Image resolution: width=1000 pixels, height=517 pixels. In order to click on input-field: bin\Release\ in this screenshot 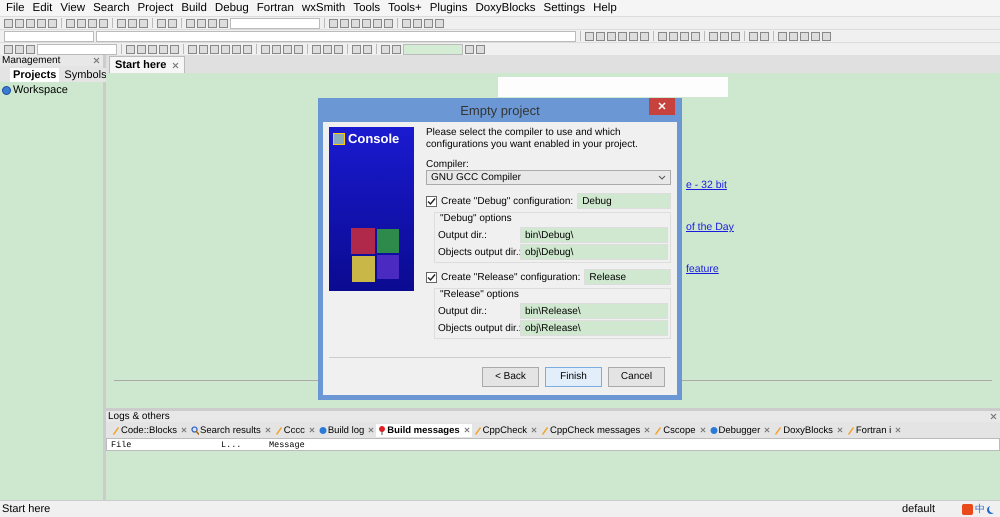, I will do `click(594, 311)`.